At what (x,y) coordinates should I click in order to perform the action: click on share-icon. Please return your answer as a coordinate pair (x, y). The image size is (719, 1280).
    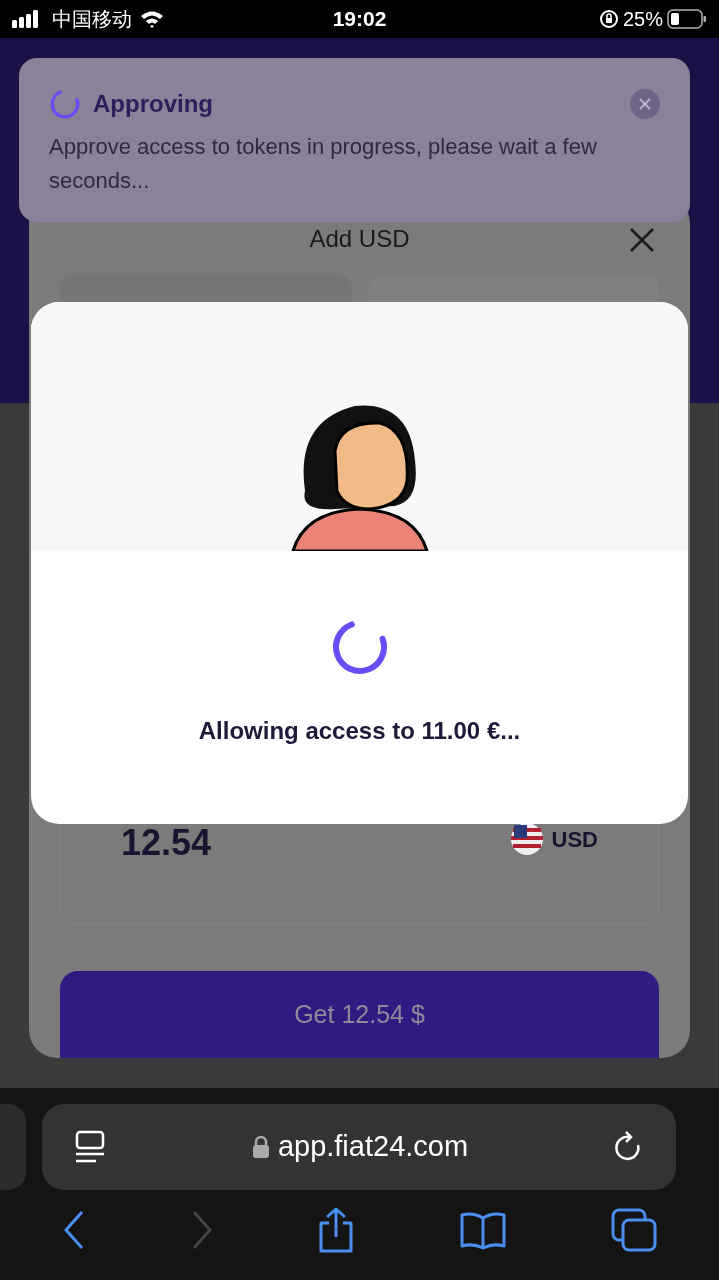
    Looking at the image, I should click on (336, 1230).